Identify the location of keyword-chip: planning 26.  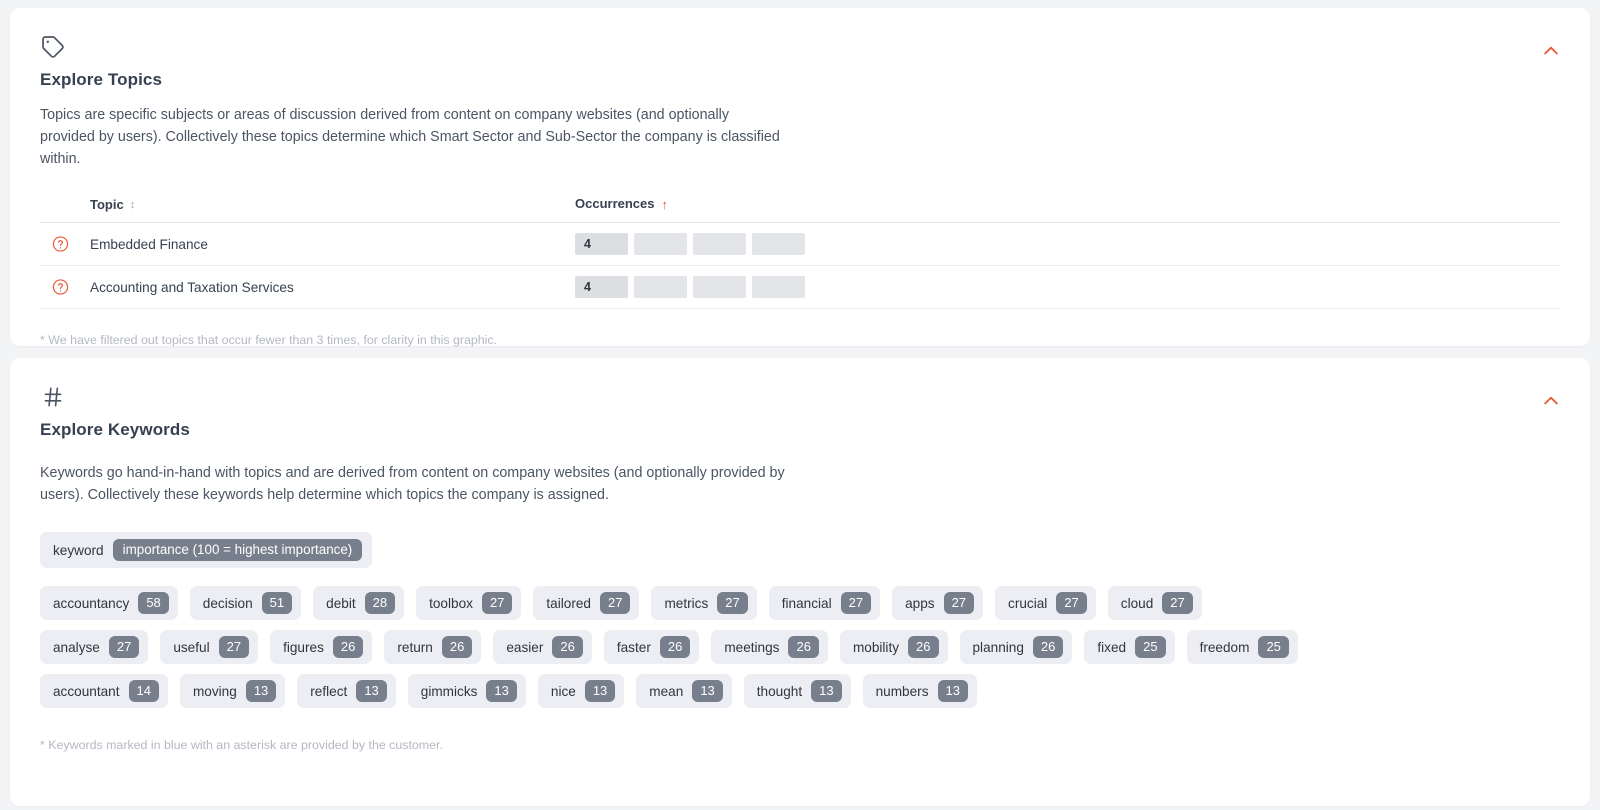
(1016, 647).